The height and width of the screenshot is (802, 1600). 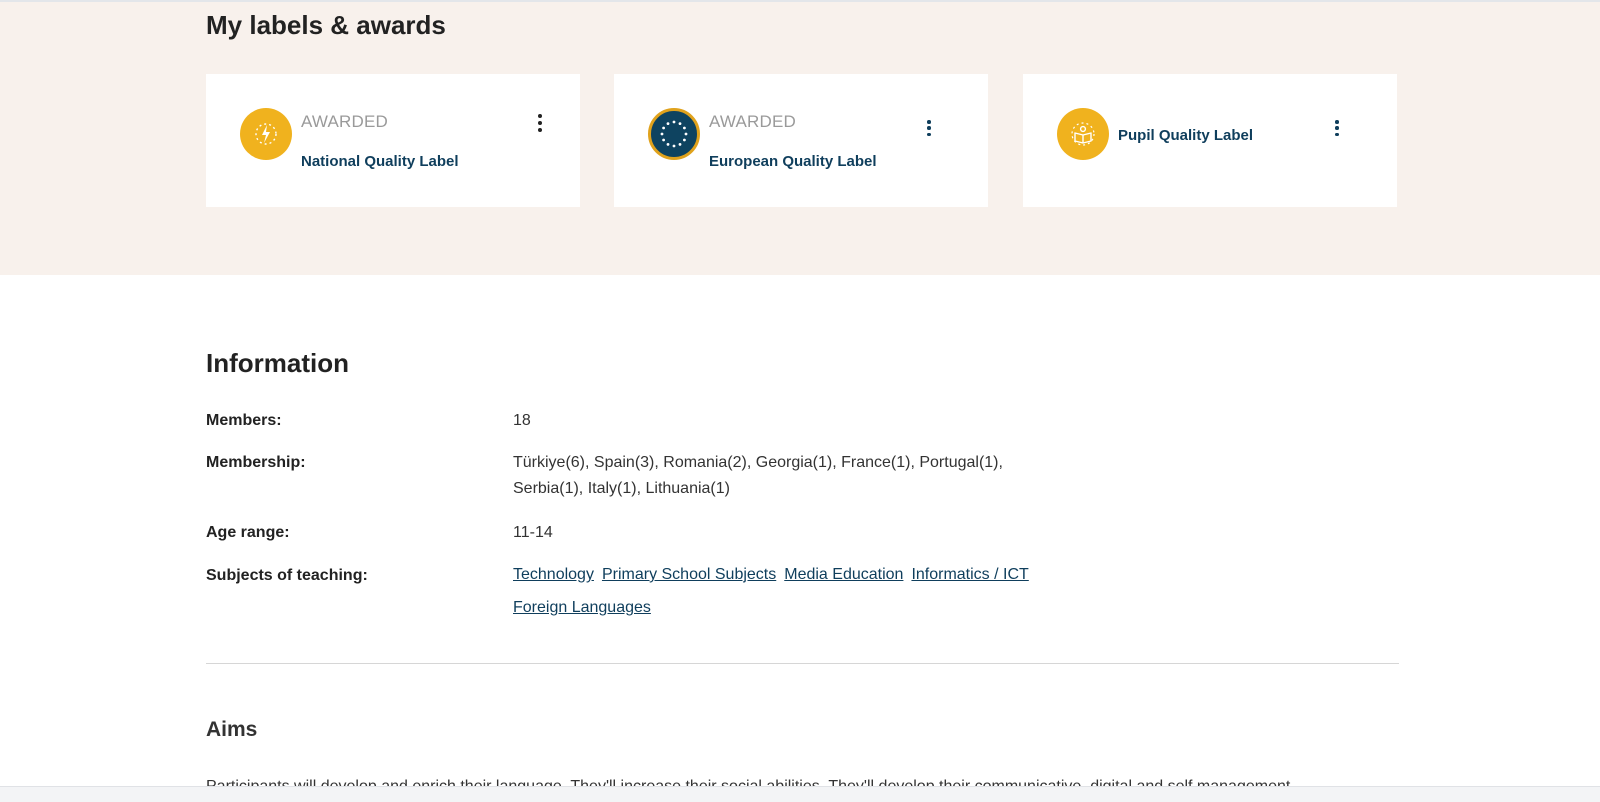 I want to click on subject-link-primary-school-subjects: Primary School Subjects, so click(x=689, y=575).